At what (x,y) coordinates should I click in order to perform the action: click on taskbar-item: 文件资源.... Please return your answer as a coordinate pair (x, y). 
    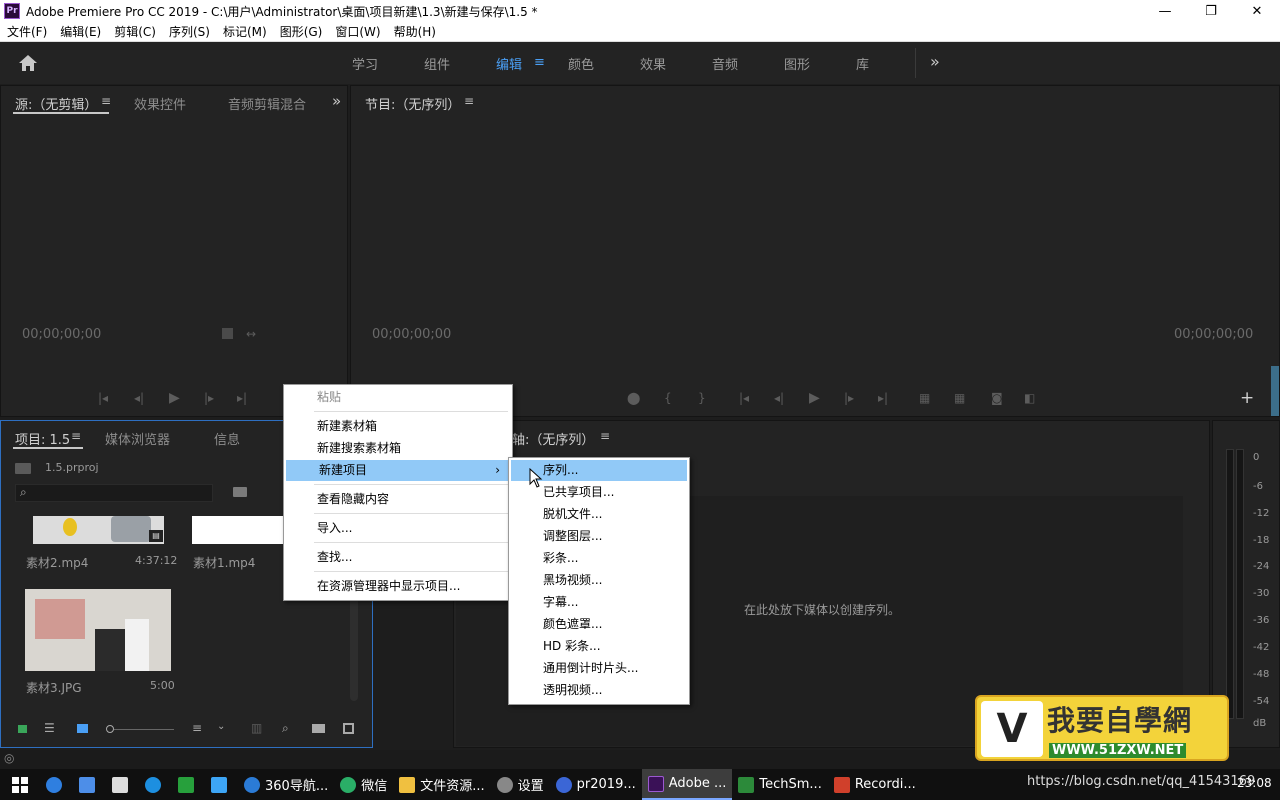
    Looking at the image, I should click on (441, 784).